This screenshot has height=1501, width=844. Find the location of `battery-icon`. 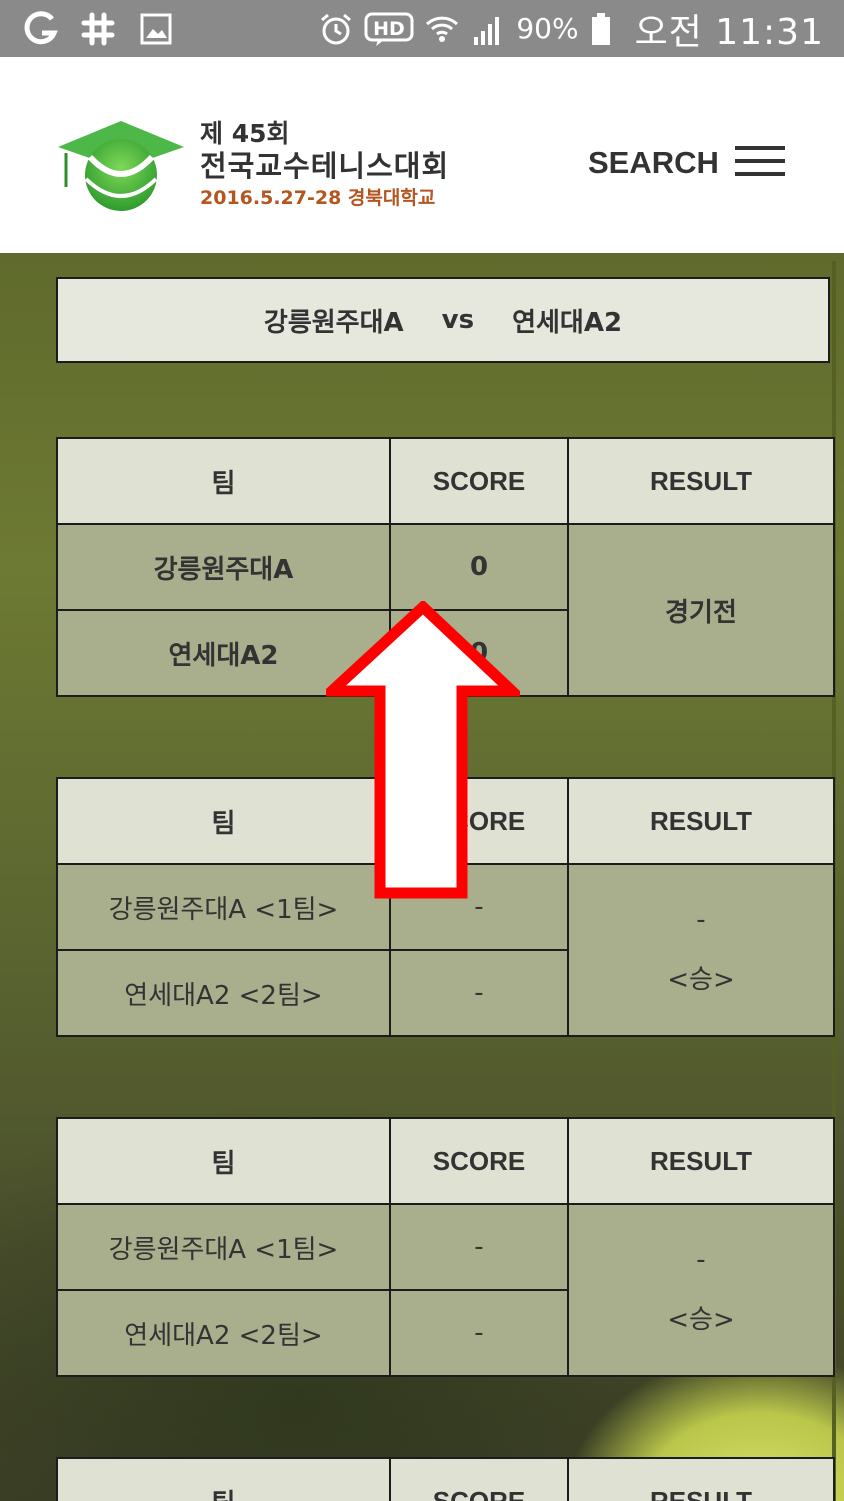

battery-icon is located at coordinates (601, 29).